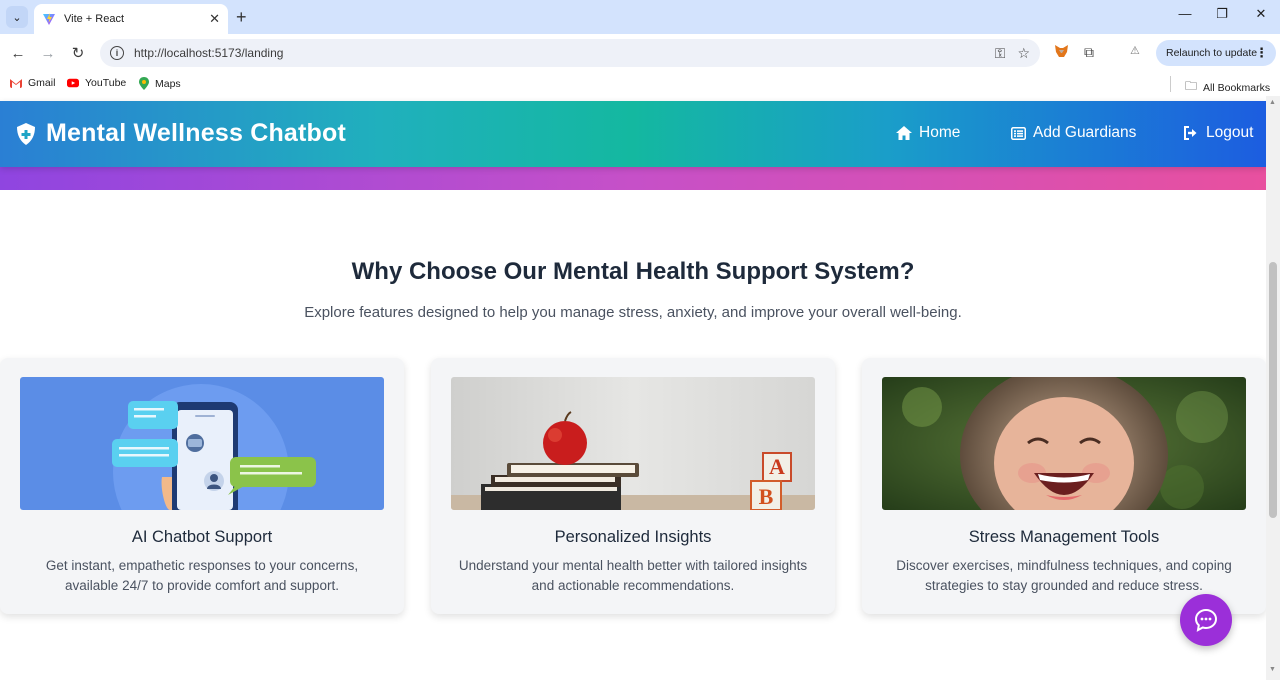  What do you see at coordinates (26, 133) in the screenshot?
I see `shield-icon` at bounding box center [26, 133].